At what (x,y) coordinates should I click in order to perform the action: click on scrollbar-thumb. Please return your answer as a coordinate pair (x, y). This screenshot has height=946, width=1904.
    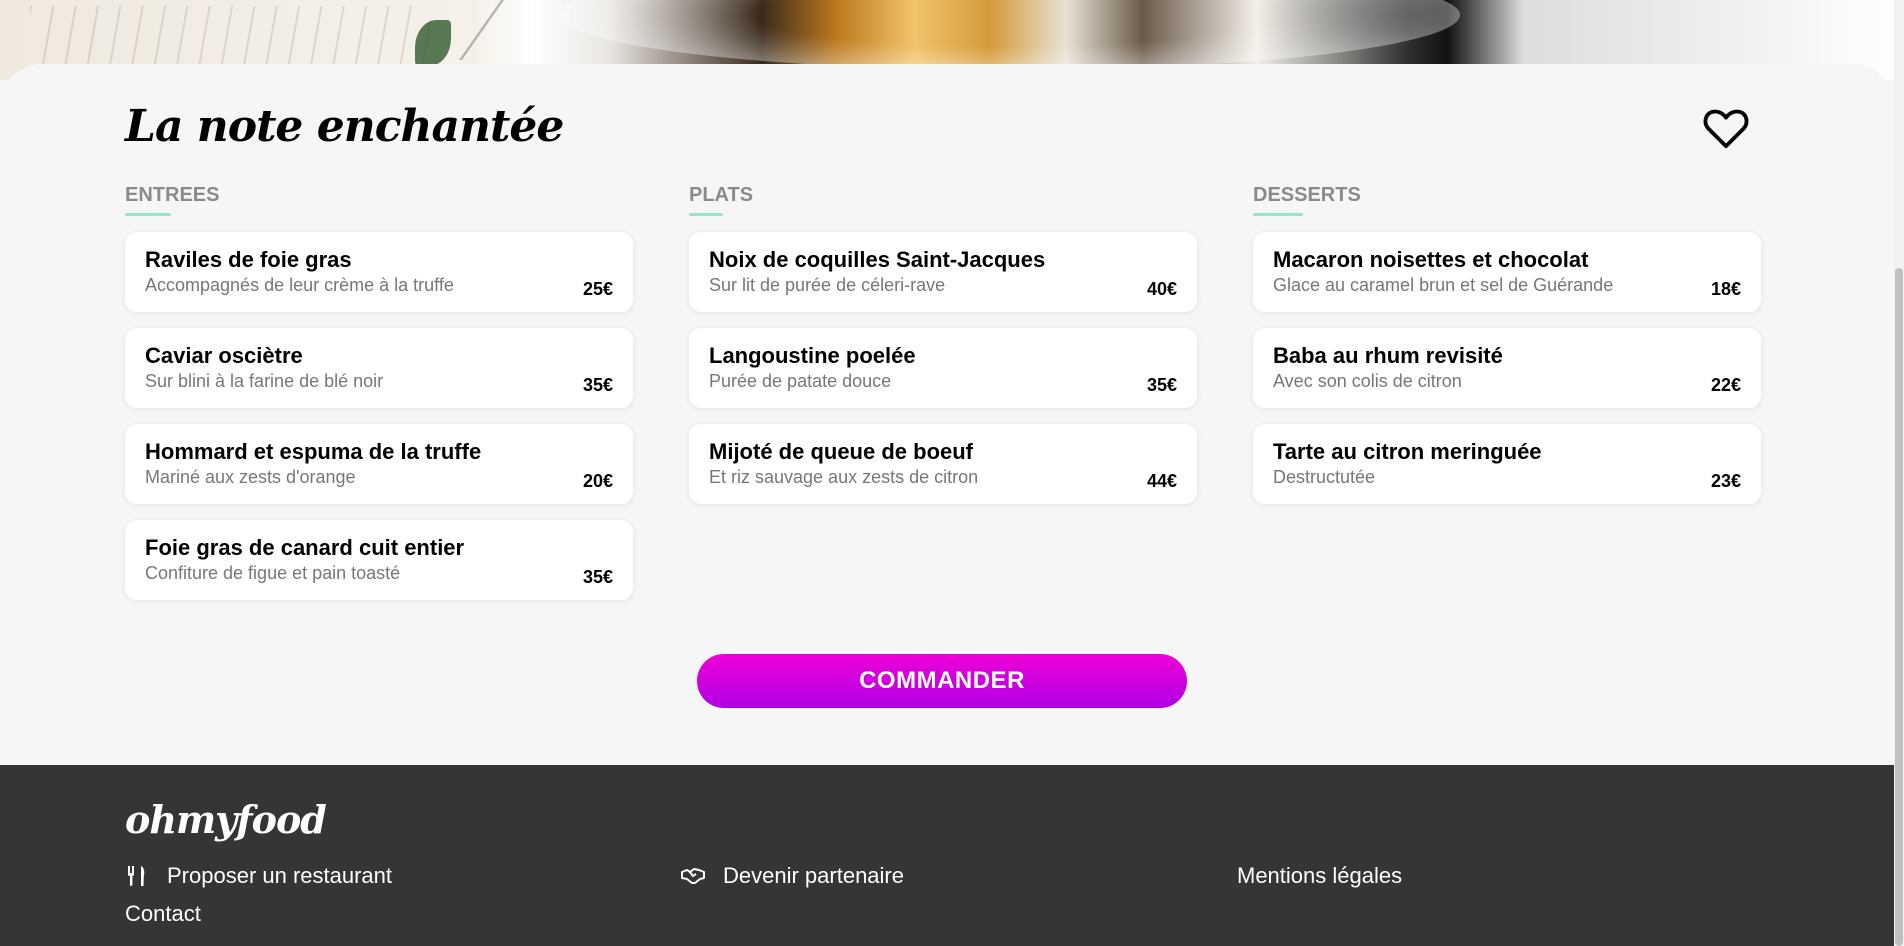
    Looking at the image, I should click on (1899, 607).